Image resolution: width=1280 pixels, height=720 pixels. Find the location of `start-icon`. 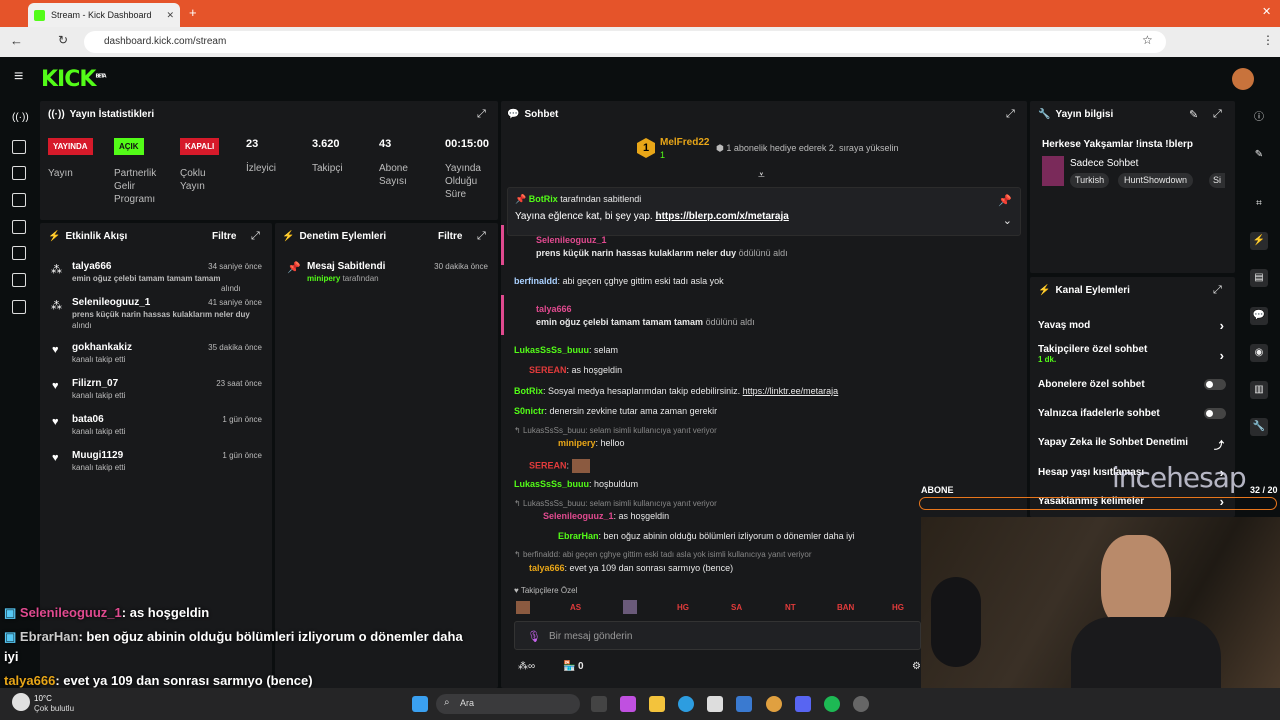

start-icon is located at coordinates (420, 704).